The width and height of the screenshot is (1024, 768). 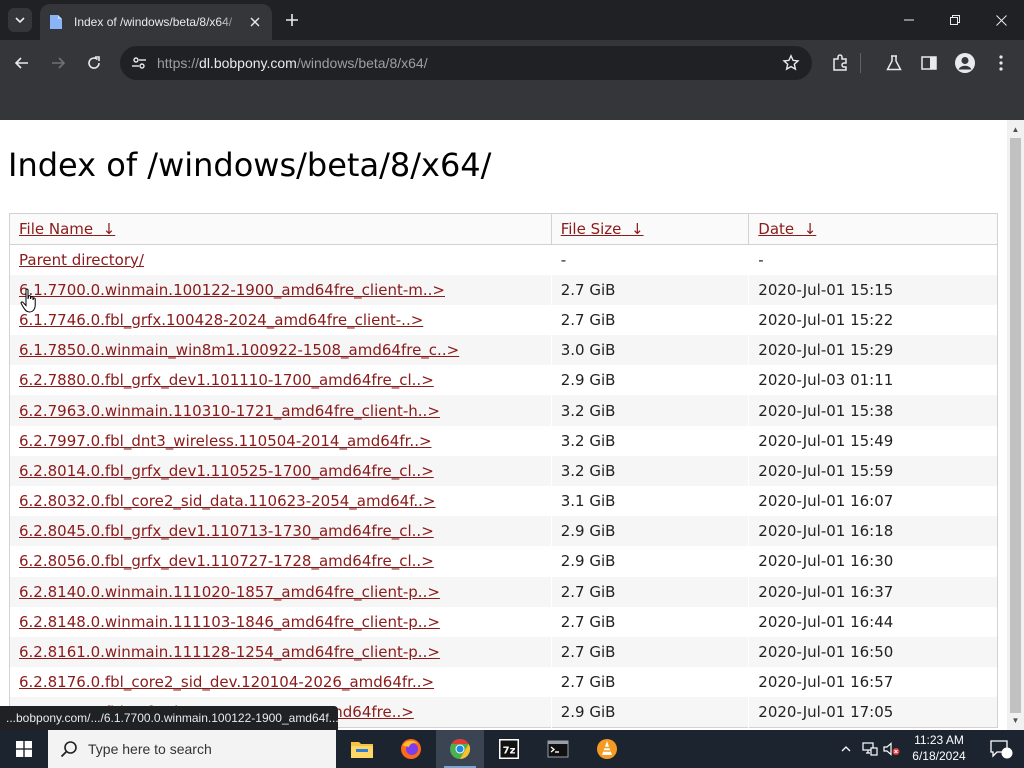 What do you see at coordinates (602, 229) in the screenshot?
I see `sort-by-size-link: File Size ↓` at bounding box center [602, 229].